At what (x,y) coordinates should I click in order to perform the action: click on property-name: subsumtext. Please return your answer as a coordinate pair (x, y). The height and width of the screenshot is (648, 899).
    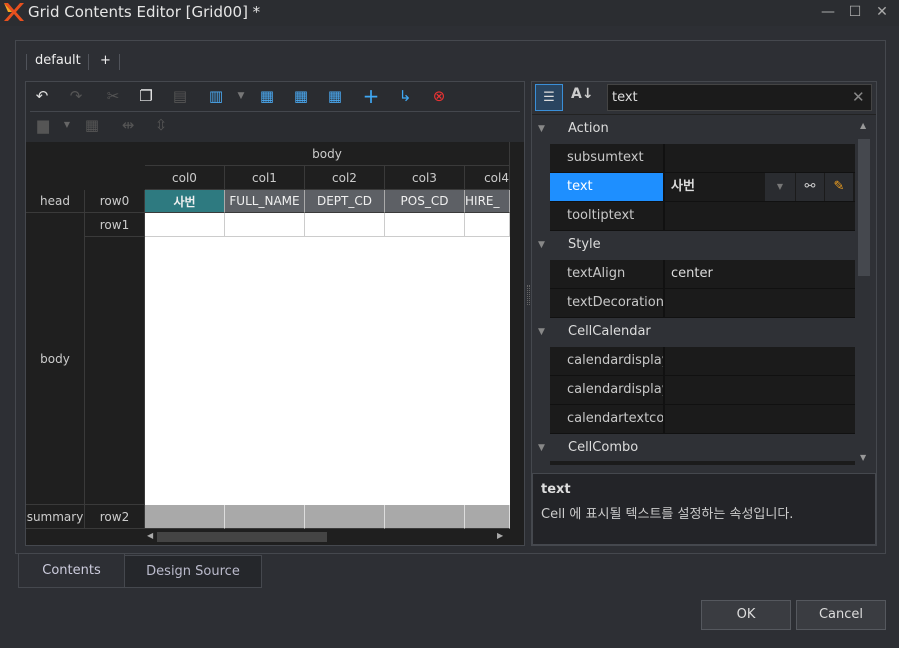
    Looking at the image, I should click on (607, 158).